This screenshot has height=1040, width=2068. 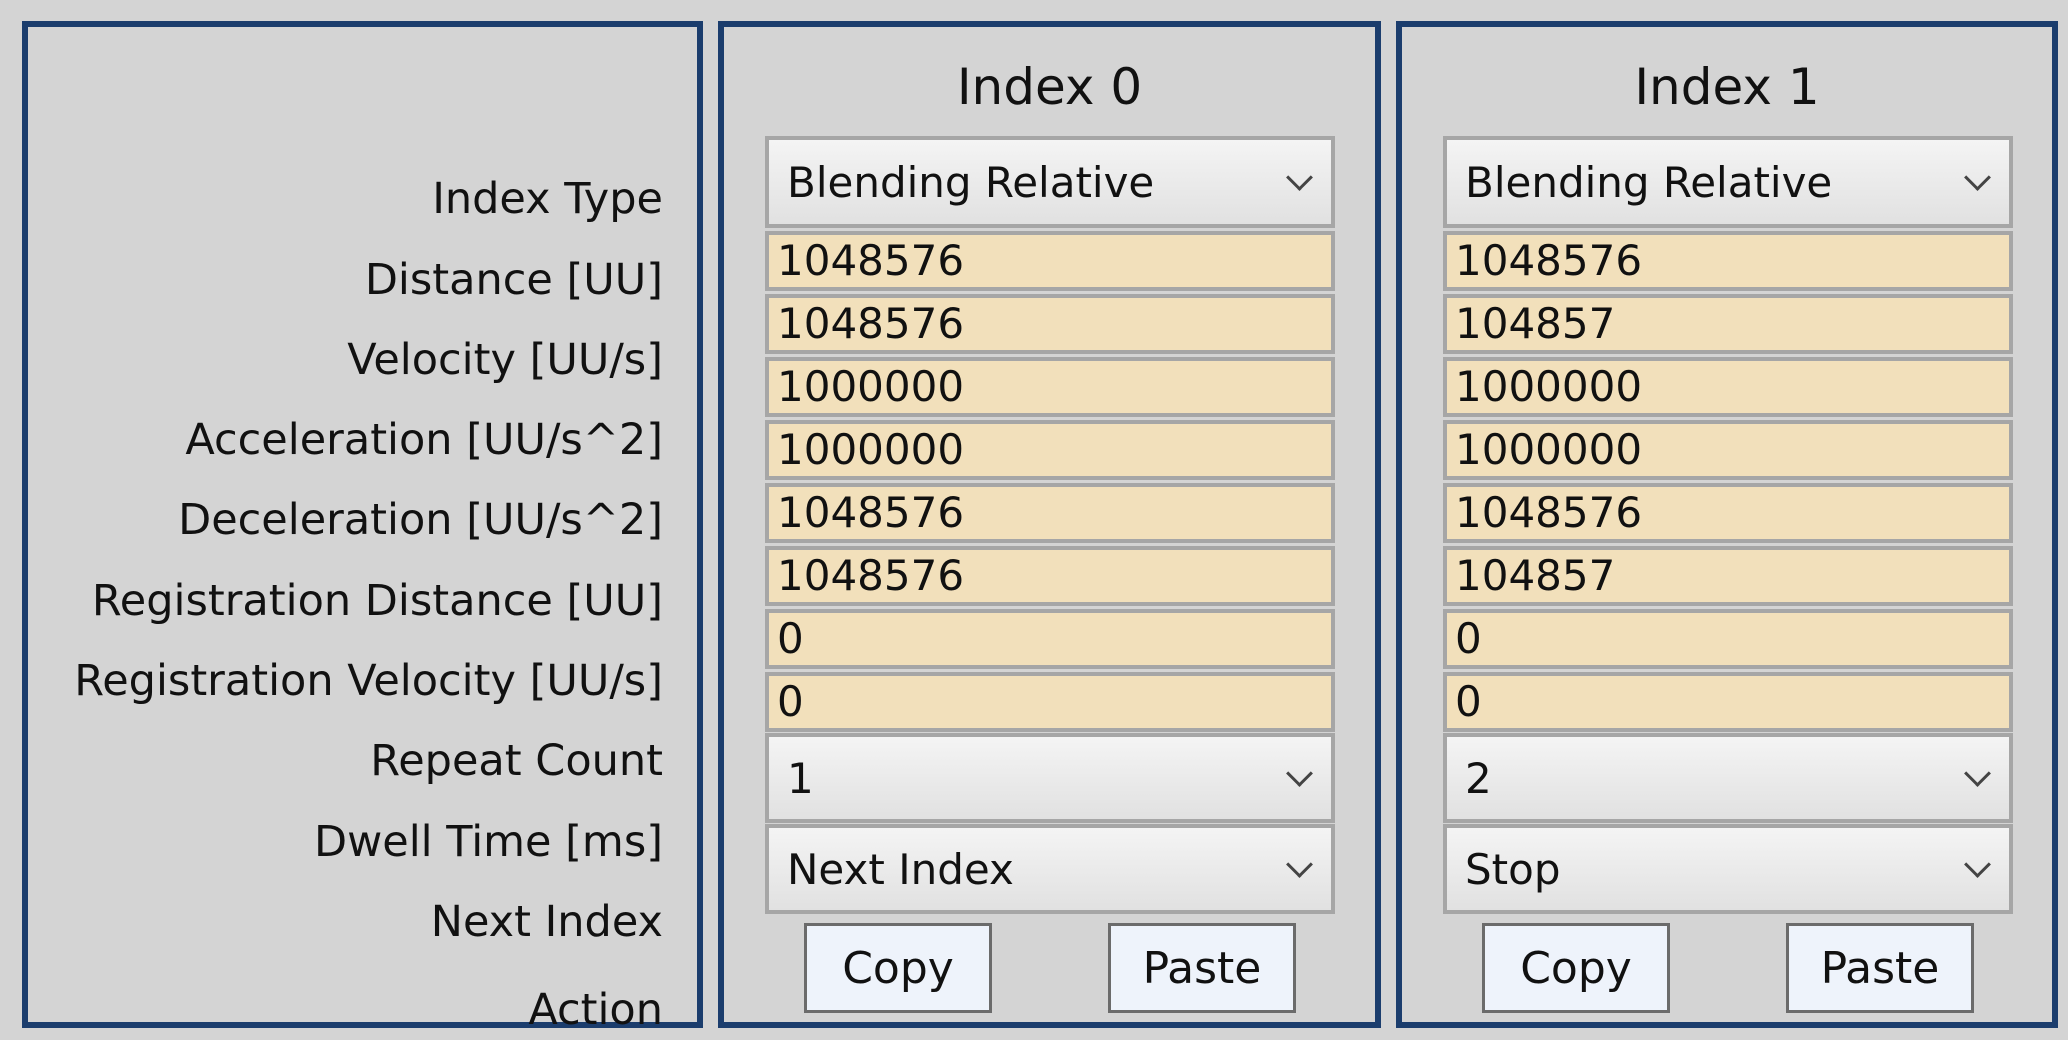 I want to click on label-deceleration: Deceleration [UU/s^2], so click(x=420, y=520).